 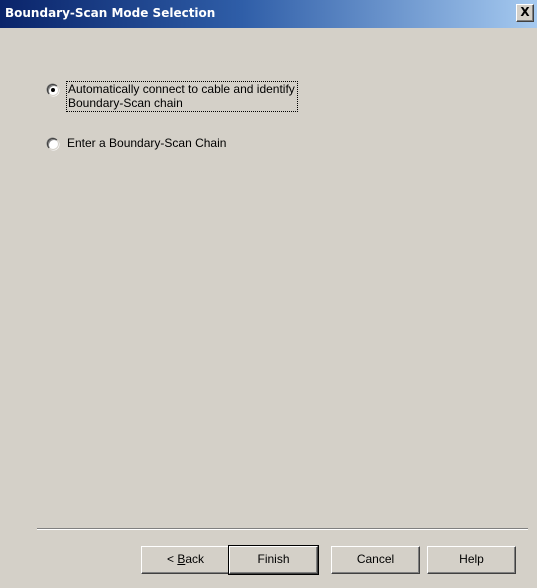 I want to click on radio-button-enter-chain, so click(x=53, y=144).